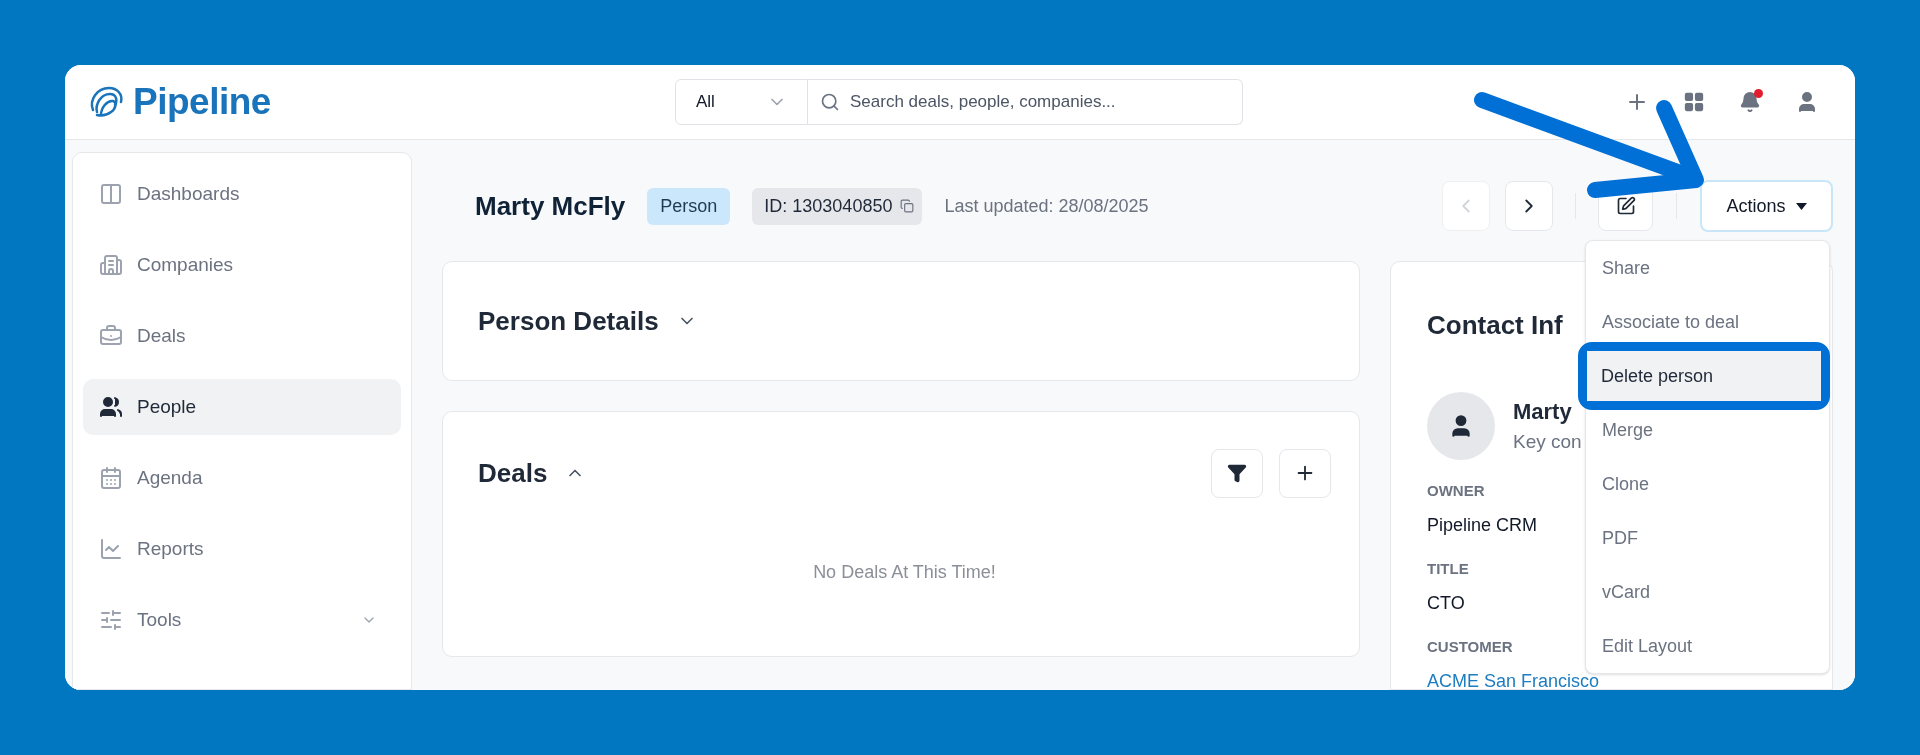  What do you see at coordinates (111, 549) in the screenshot?
I see `chart-icon` at bounding box center [111, 549].